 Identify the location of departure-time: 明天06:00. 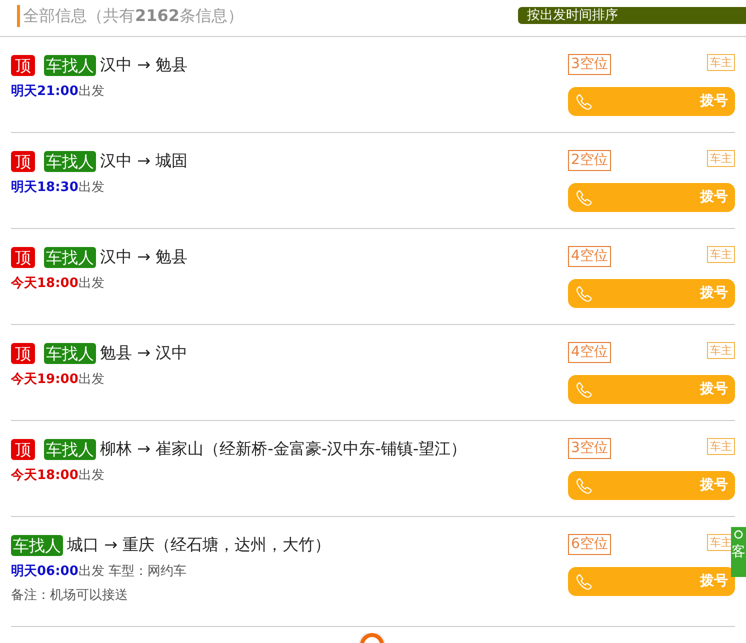
(44, 571).